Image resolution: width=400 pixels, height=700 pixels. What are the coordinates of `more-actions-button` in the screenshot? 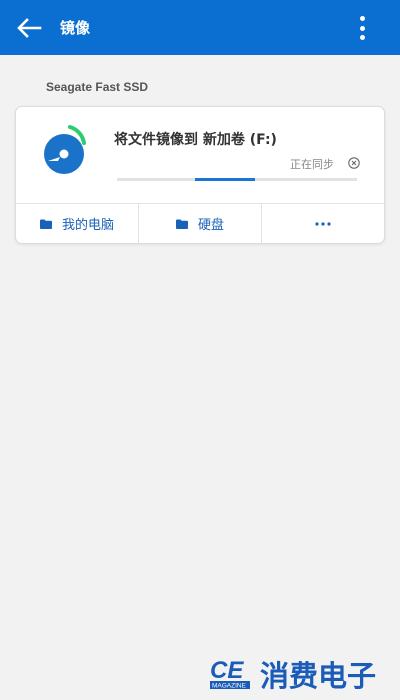 It's located at (322, 223).